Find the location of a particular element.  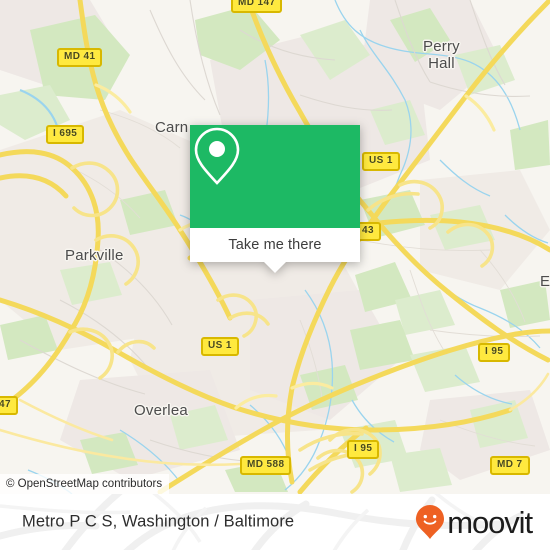

place-label-line: Perry is located at coordinates (441, 46).